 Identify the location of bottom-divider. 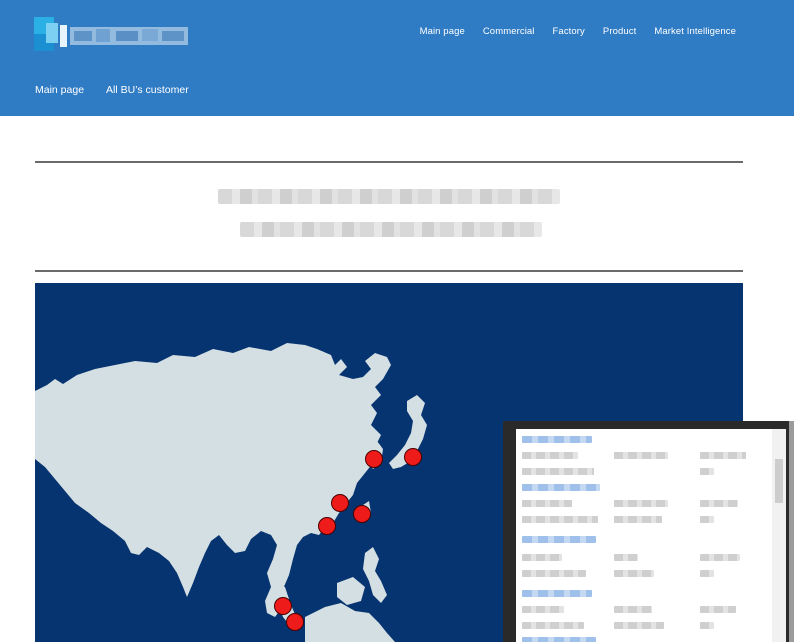
(389, 271).